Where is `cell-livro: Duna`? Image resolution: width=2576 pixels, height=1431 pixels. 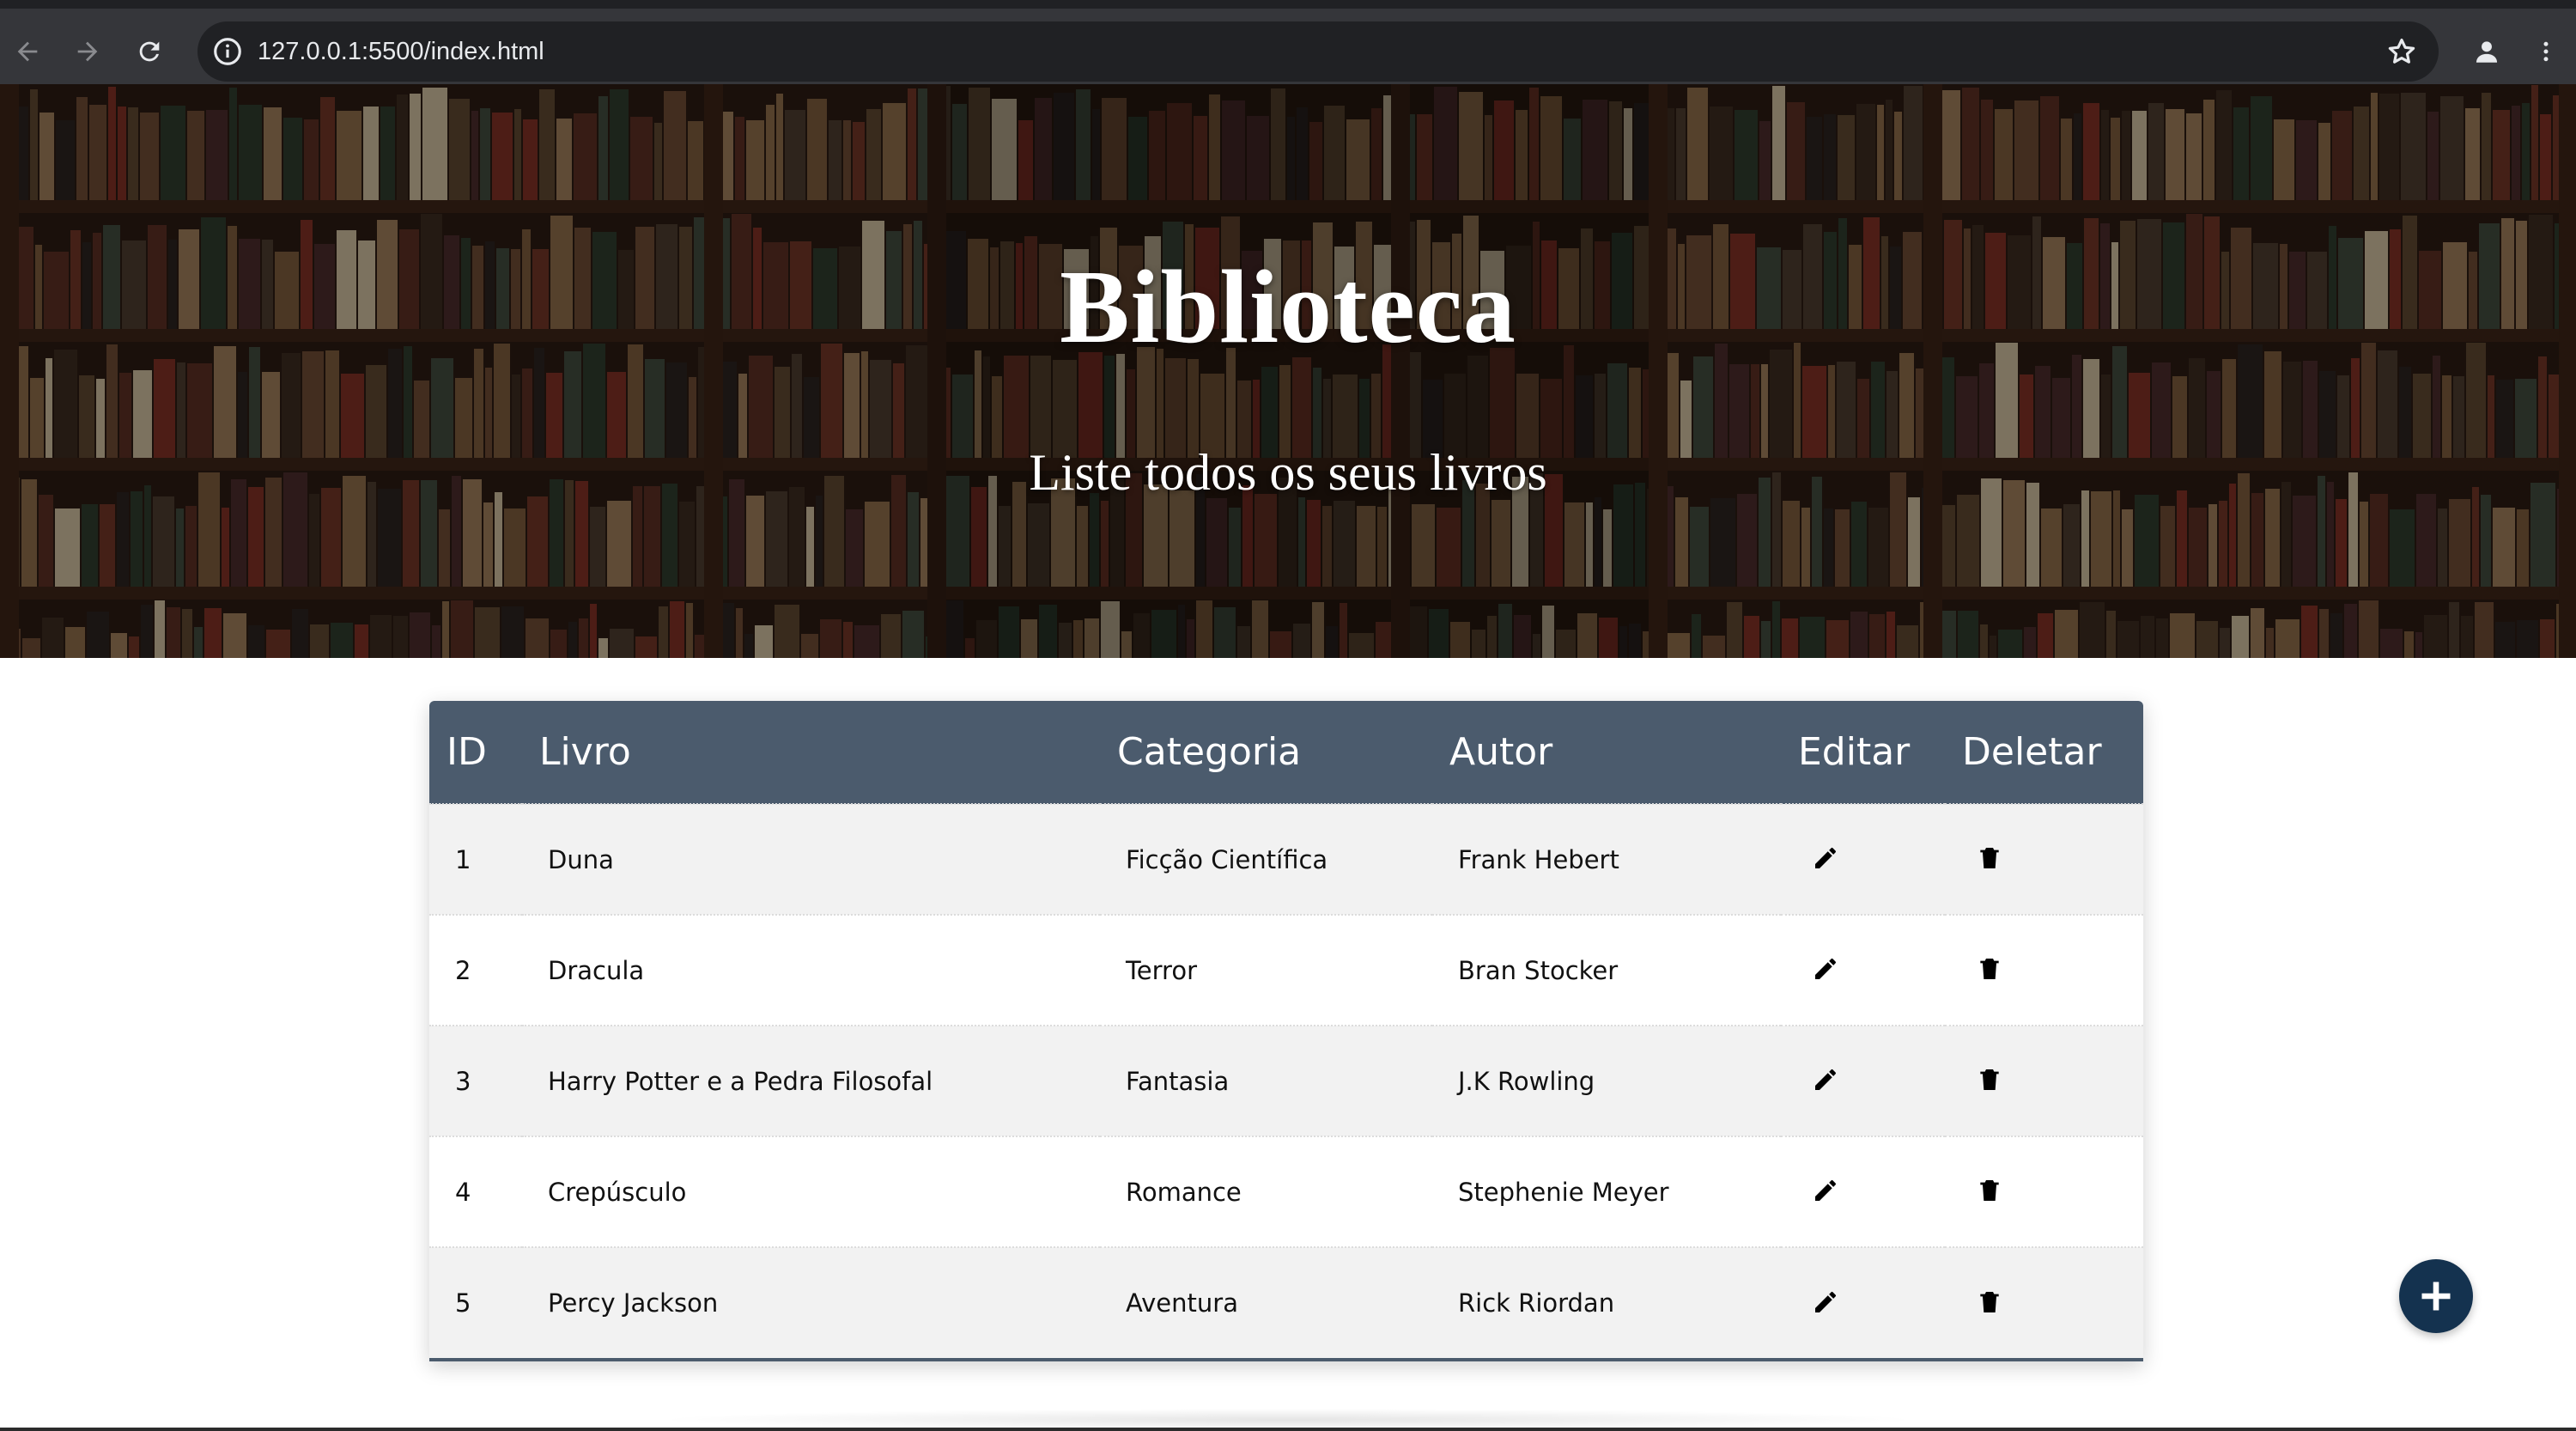 cell-livro: Duna is located at coordinates (581, 859).